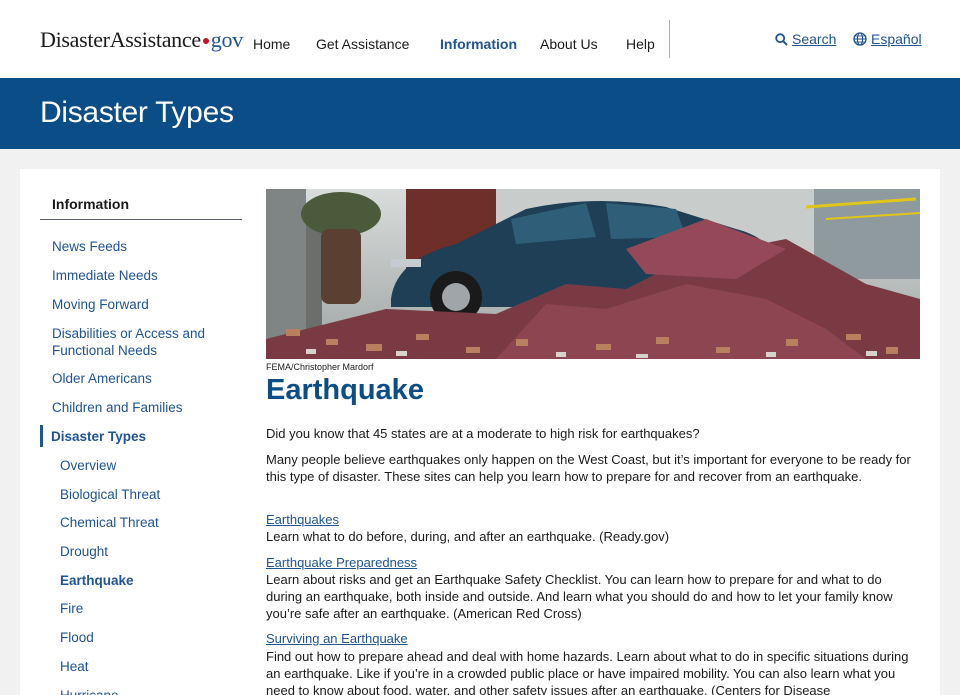 The height and width of the screenshot is (695, 960). What do you see at coordinates (97, 580) in the screenshot?
I see `sidebar-subitem-earthquake: Earthquake` at bounding box center [97, 580].